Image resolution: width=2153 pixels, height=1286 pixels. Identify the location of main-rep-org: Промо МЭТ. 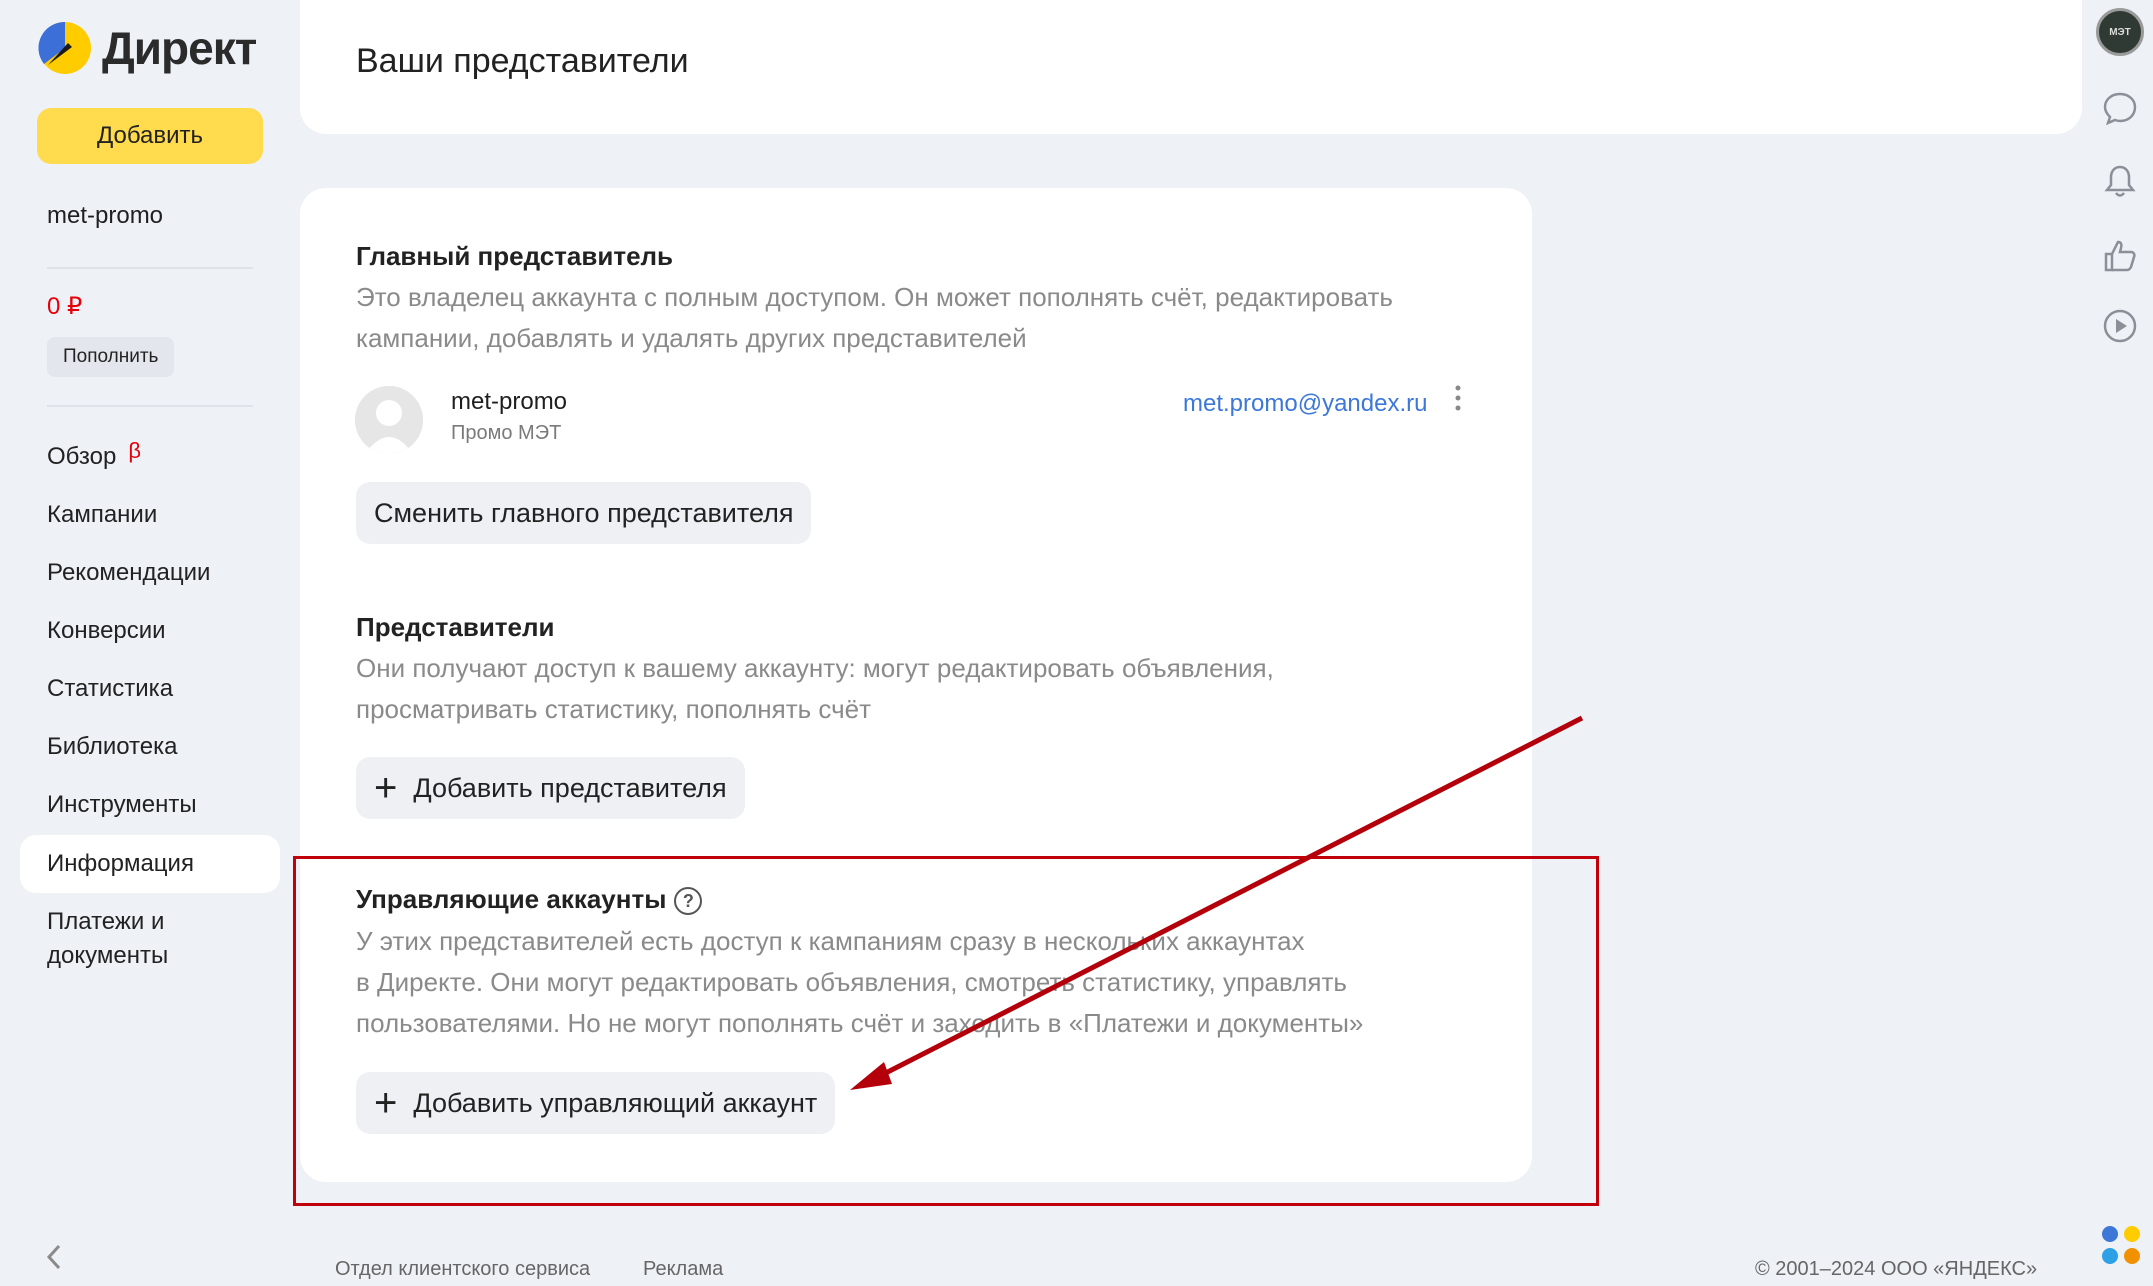
(506, 433).